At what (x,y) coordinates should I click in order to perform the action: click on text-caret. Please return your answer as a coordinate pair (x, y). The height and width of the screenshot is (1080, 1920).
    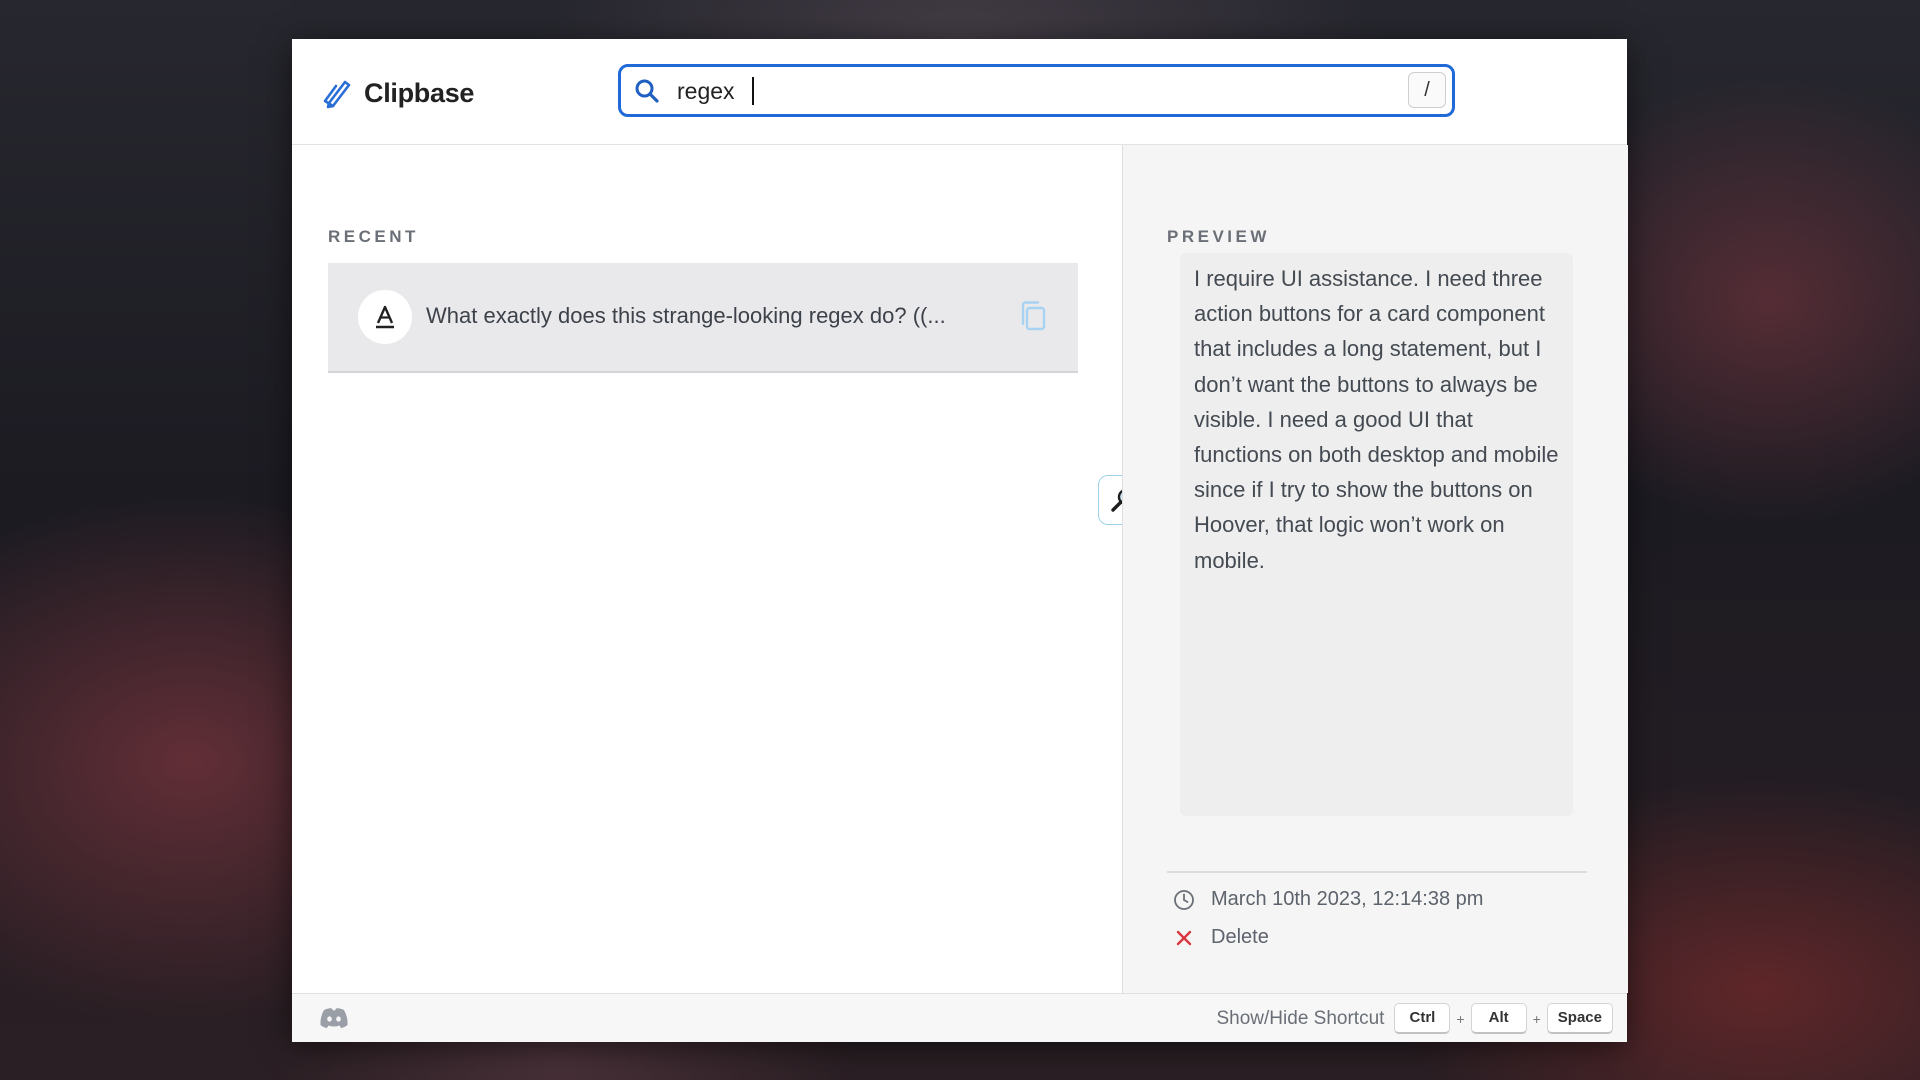
    Looking at the image, I should click on (753, 91).